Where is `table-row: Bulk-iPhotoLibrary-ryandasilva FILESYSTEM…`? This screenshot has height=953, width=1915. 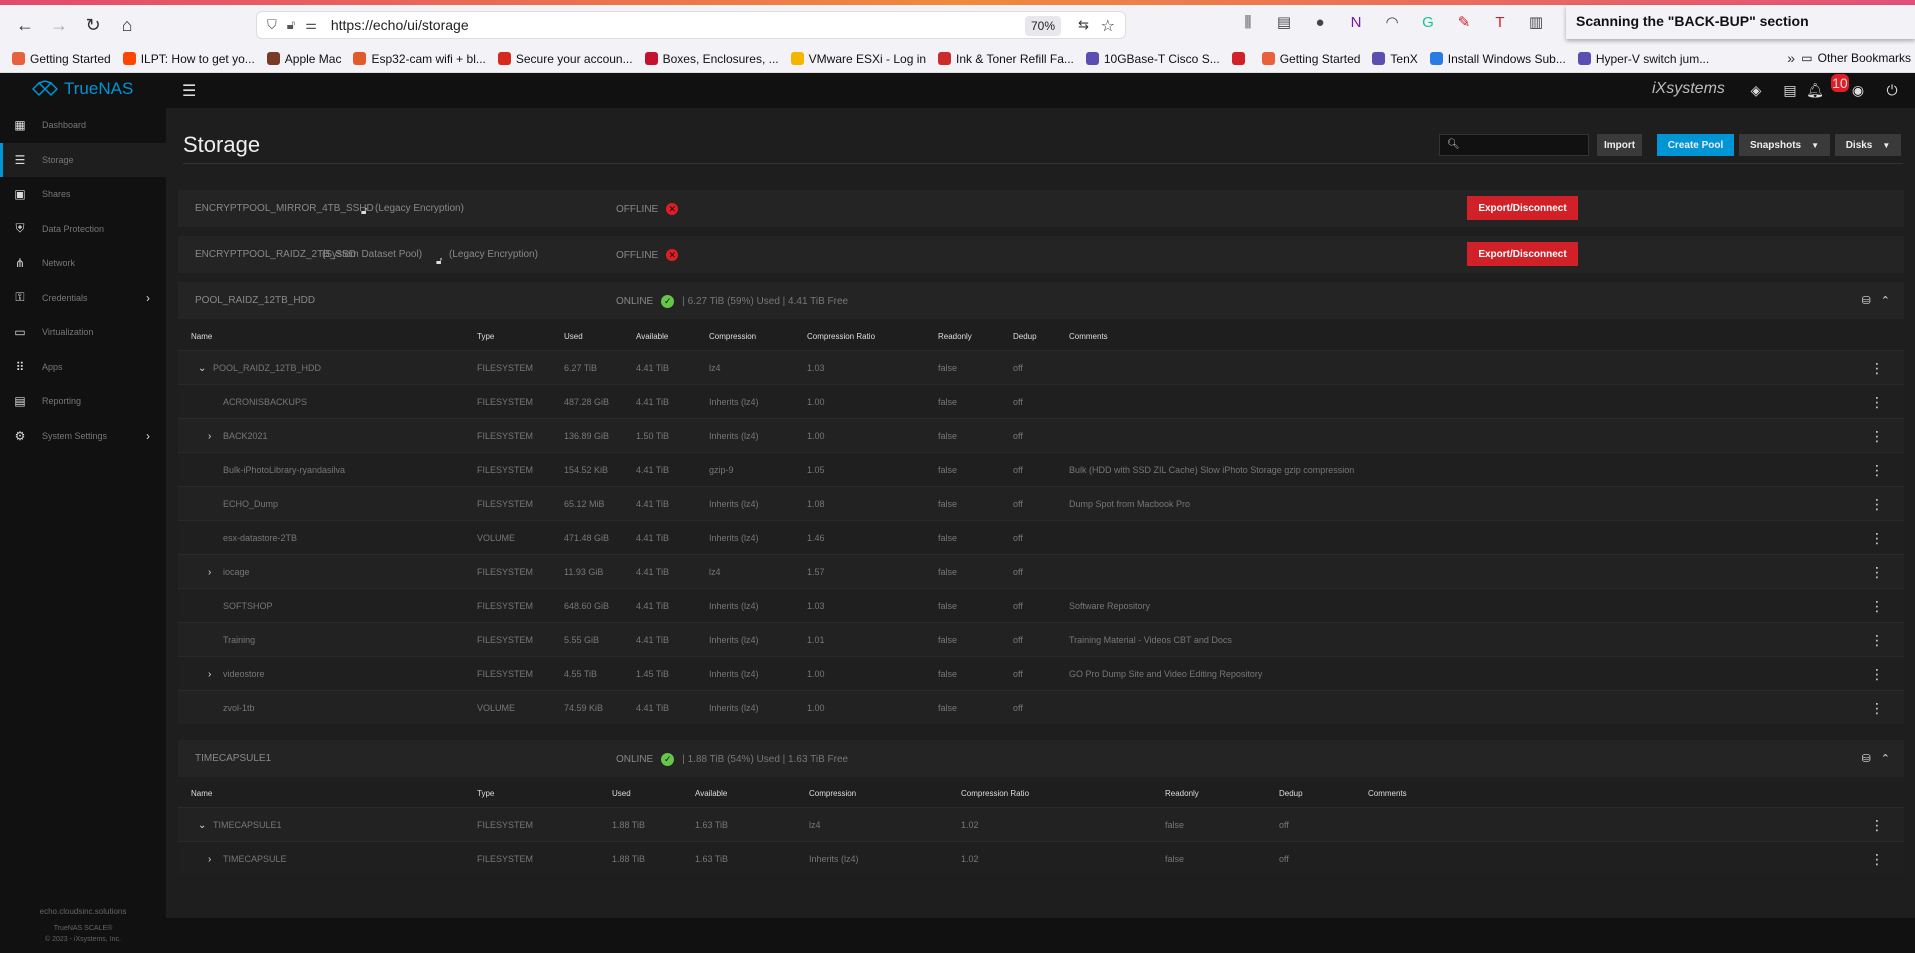
table-row: Bulk-iPhotoLibrary-ryandasilva FILESYSTEM… is located at coordinates (1041, 469).